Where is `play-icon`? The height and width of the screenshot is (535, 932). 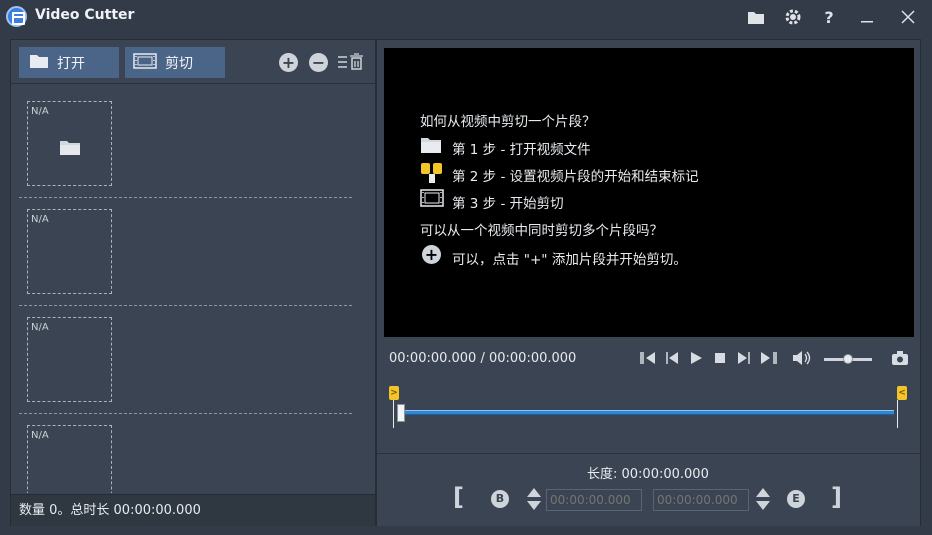 play-icon is located at coordinates (696, 359).